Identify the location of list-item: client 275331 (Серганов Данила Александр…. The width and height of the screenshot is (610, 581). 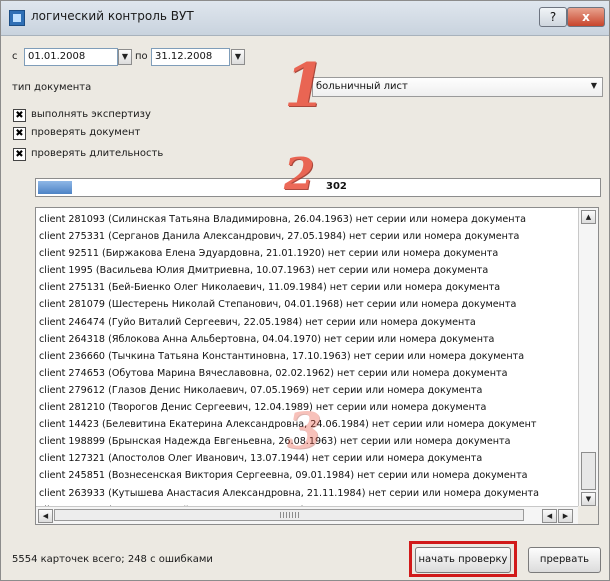
(307, 236).